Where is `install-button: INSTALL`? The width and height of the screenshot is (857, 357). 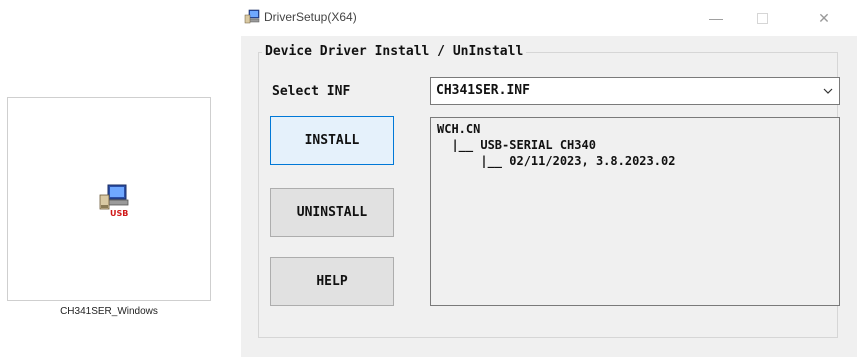 install-button: INSTALL is located at coordinates (332, 140).